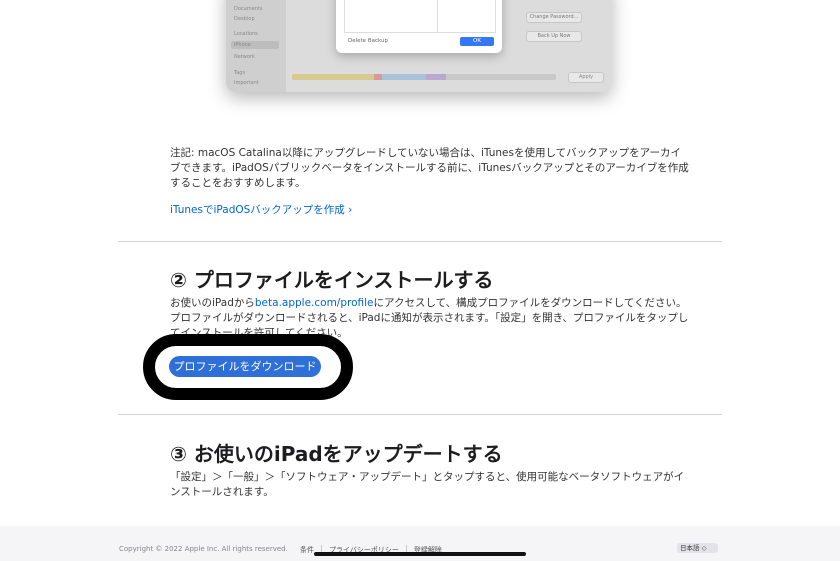  What do you see at coordinates (240, 73) in the screenshot?
I see `sidebar-item: Tags` at bounding box center [240, 73].